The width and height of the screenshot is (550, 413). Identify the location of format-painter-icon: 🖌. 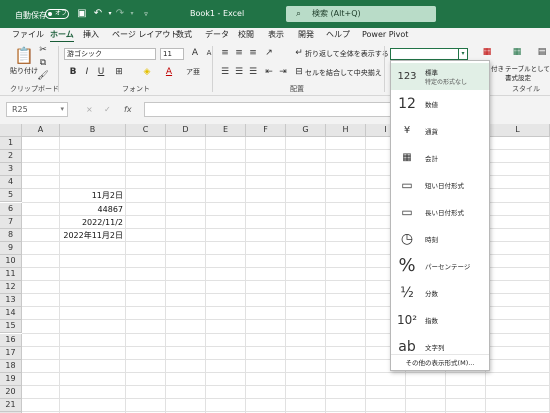
(43, 76).